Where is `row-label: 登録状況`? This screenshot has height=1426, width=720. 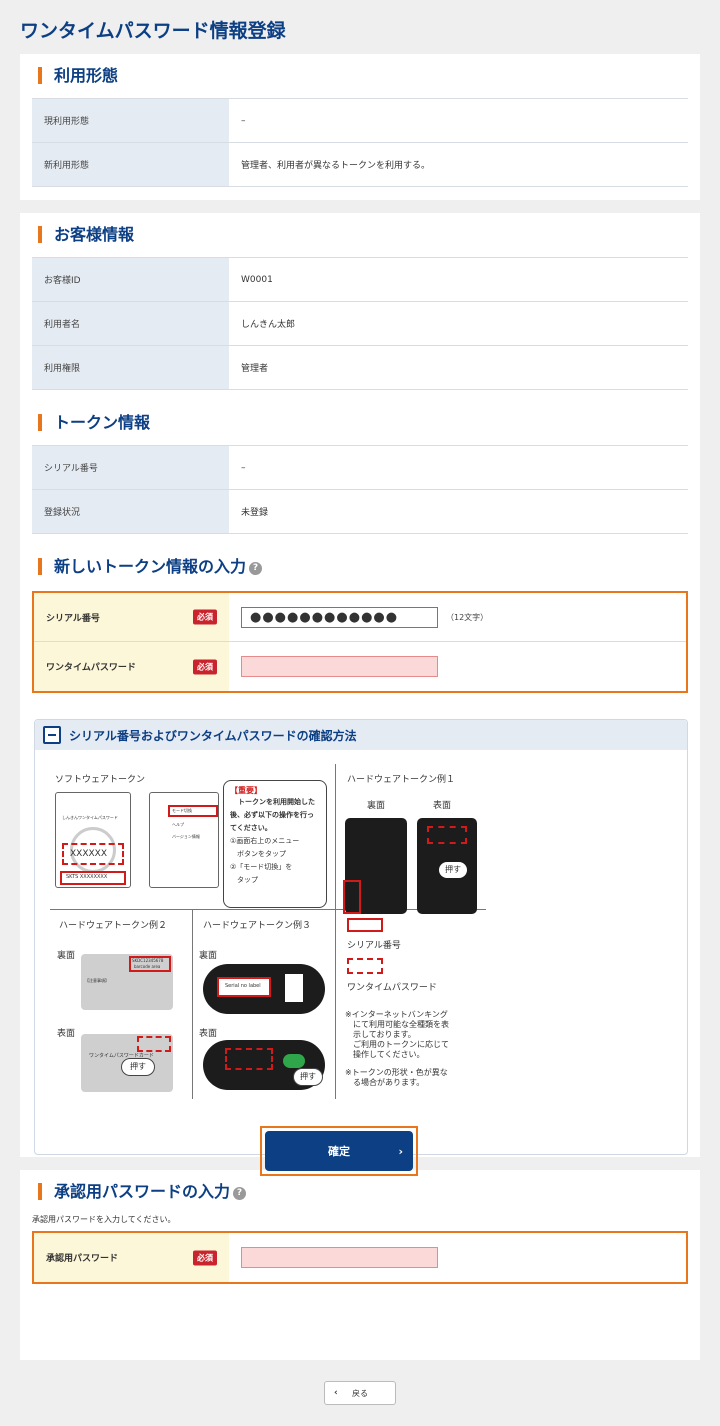 row-label: 登録状況 is located at coordinates (130, 511).